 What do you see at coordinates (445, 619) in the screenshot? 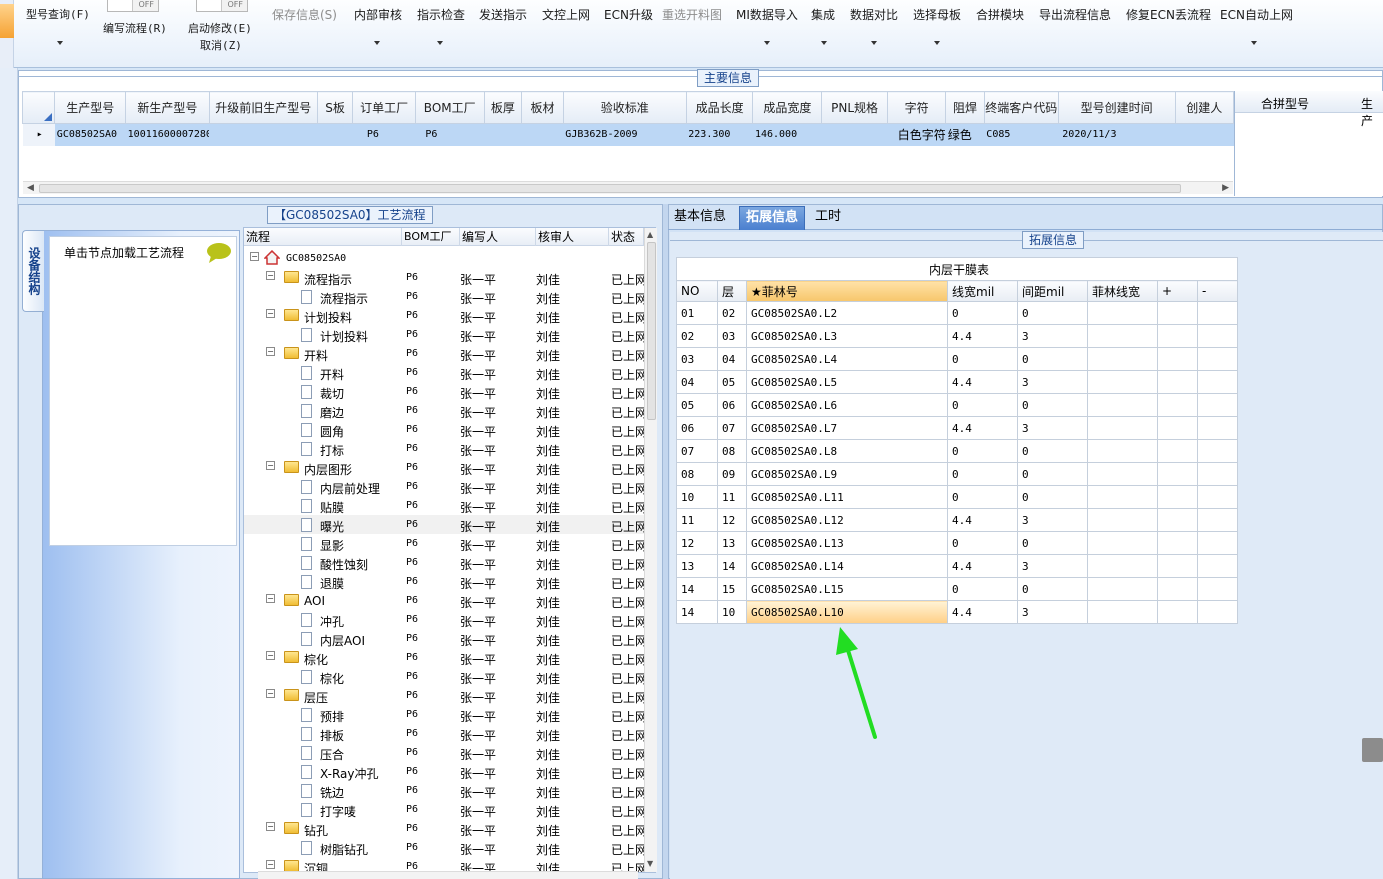
I see `tree-step-node: 冲孔 P6 张一平 刘佳 已上网` at bounding box center [445, 619].